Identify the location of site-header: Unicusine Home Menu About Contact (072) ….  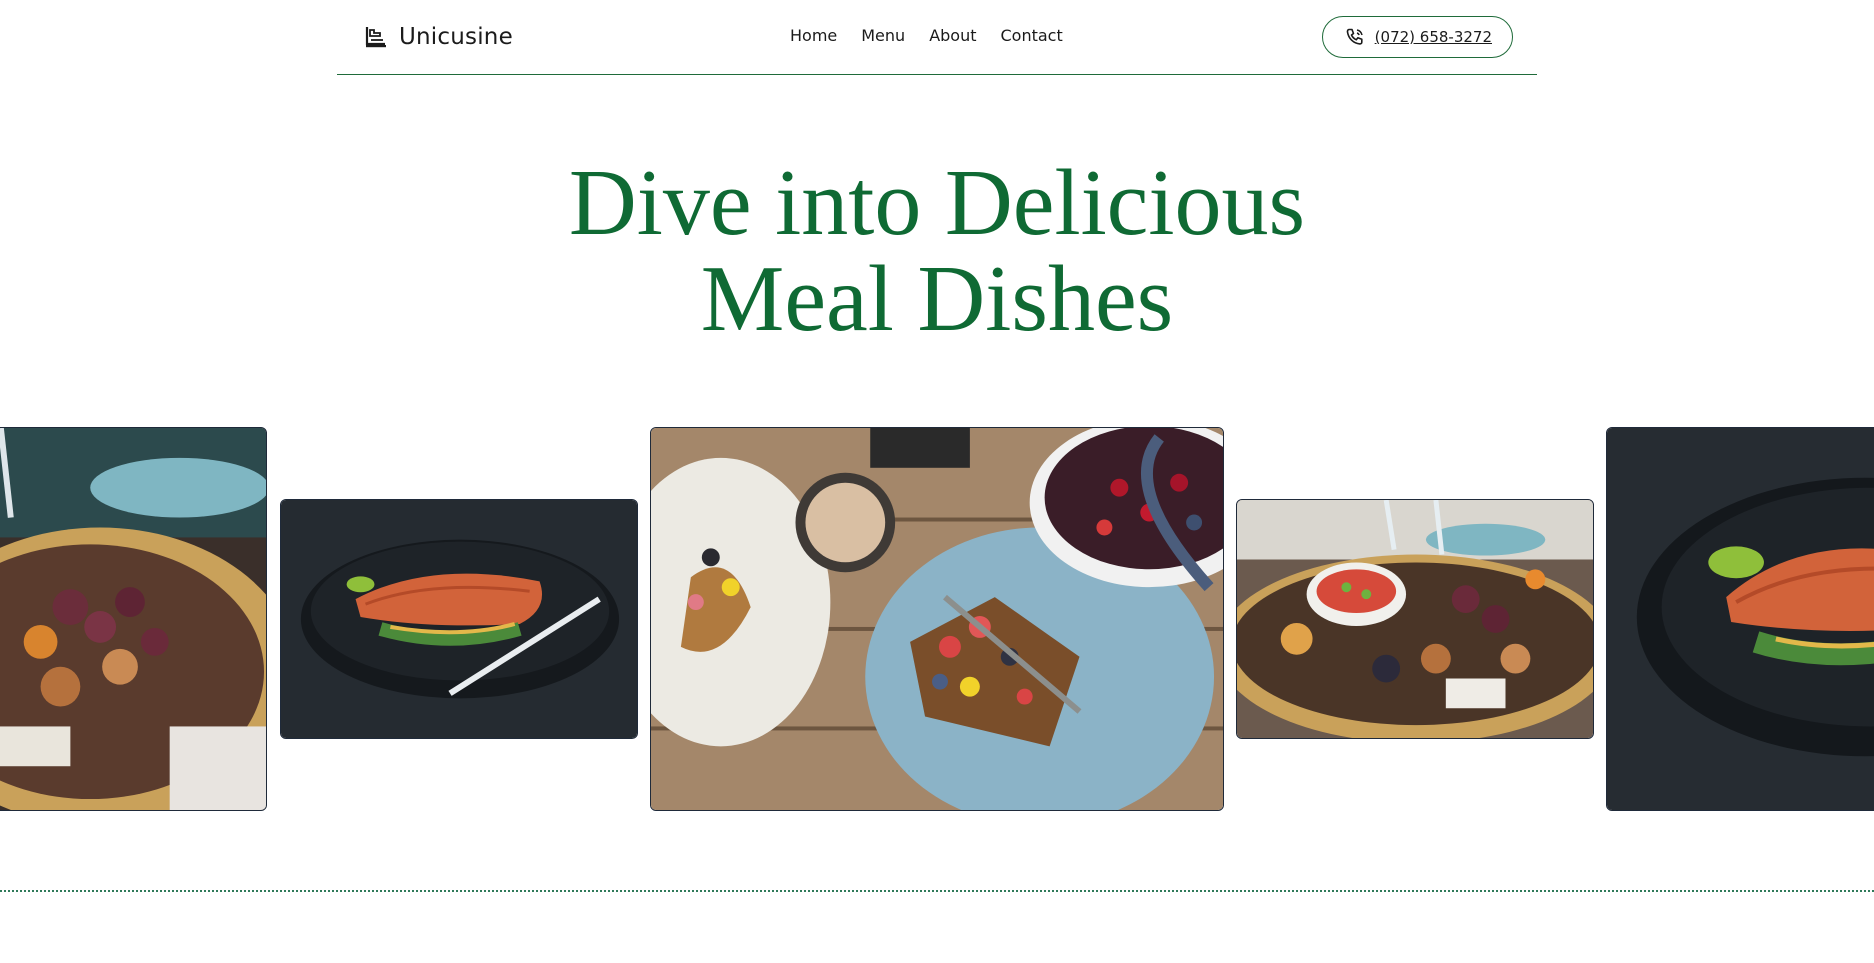
(937, 37).